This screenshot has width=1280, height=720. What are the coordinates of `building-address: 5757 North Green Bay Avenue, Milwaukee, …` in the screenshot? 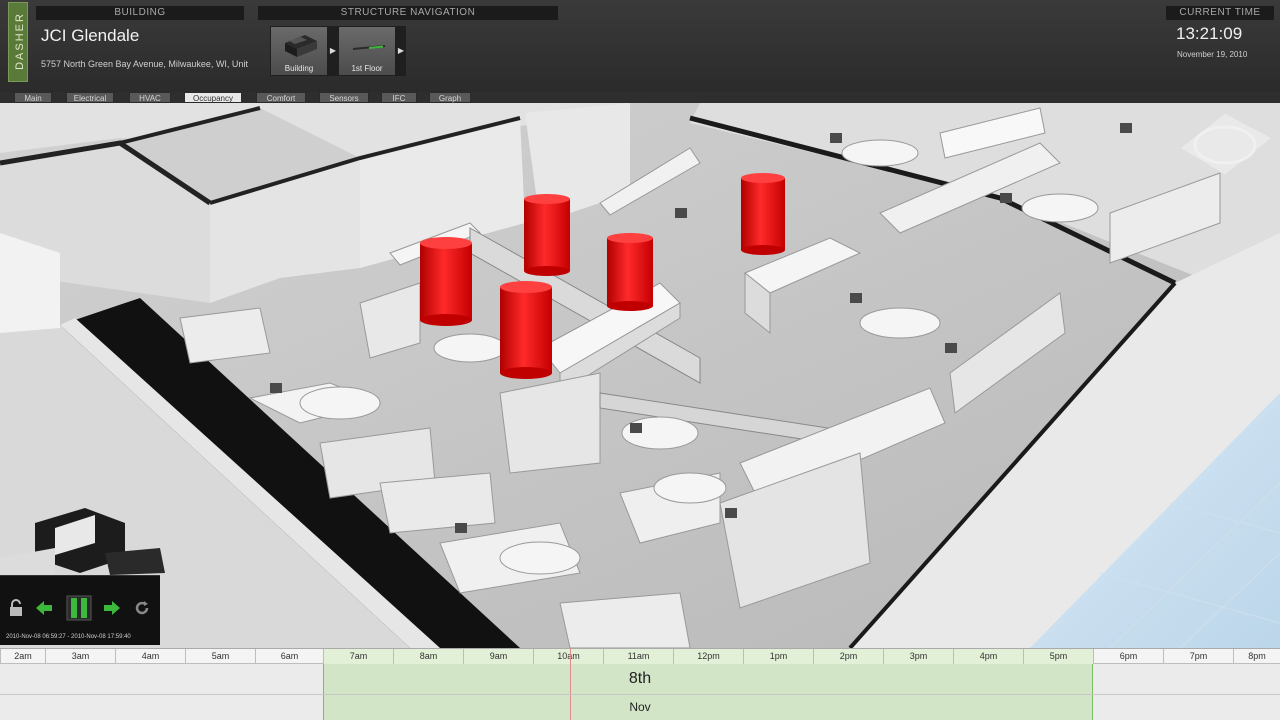 It's located at (144, 64).